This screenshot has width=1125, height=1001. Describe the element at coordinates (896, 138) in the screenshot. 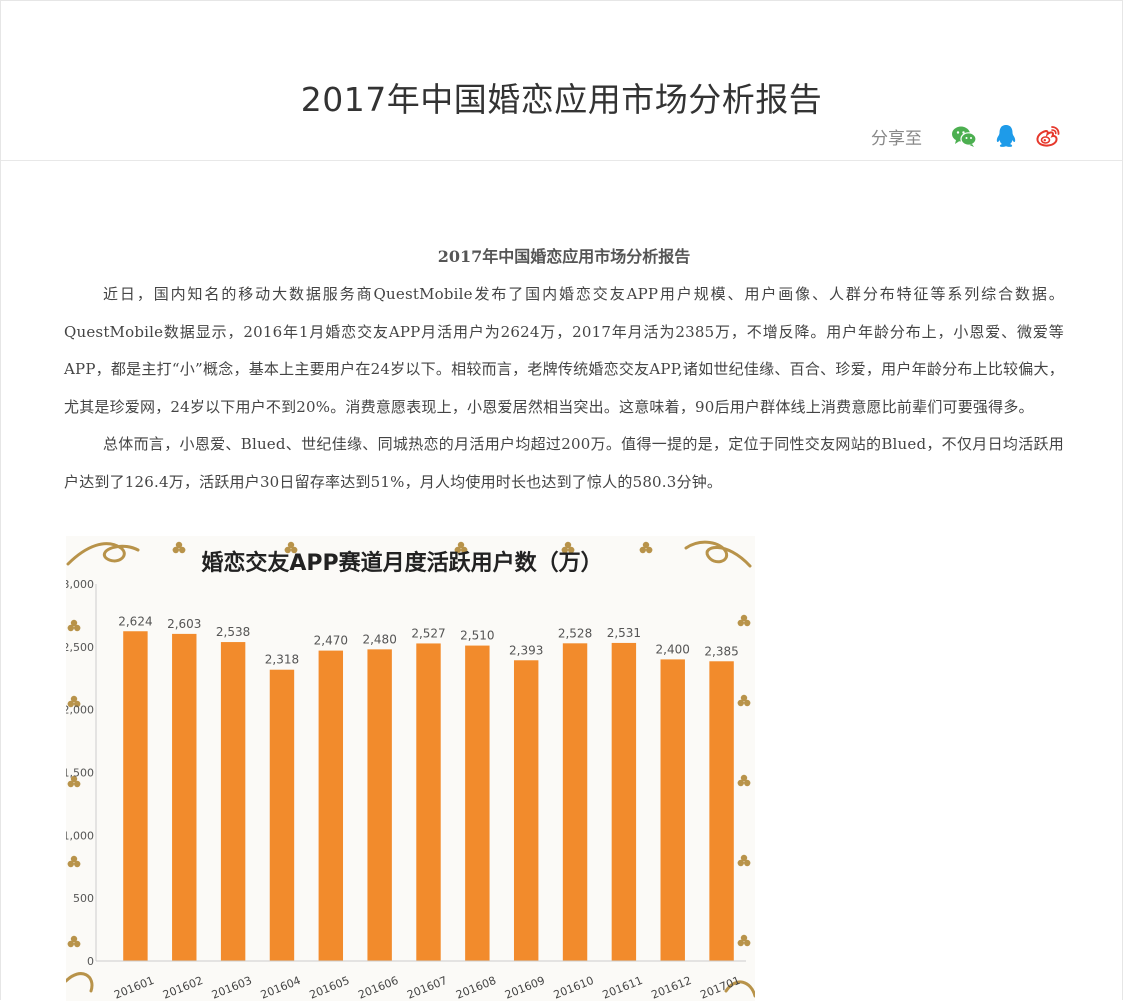

I see `share-label: 分享至` at that location.